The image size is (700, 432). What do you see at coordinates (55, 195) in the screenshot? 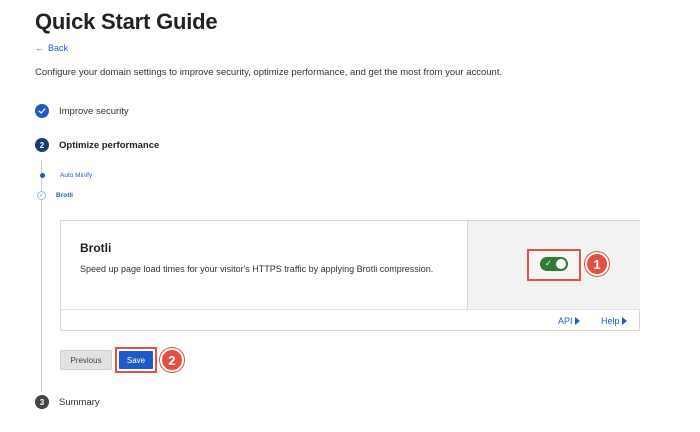
I see `substep-brotli: ✓ Brotli` at bounding box center [55, 195].